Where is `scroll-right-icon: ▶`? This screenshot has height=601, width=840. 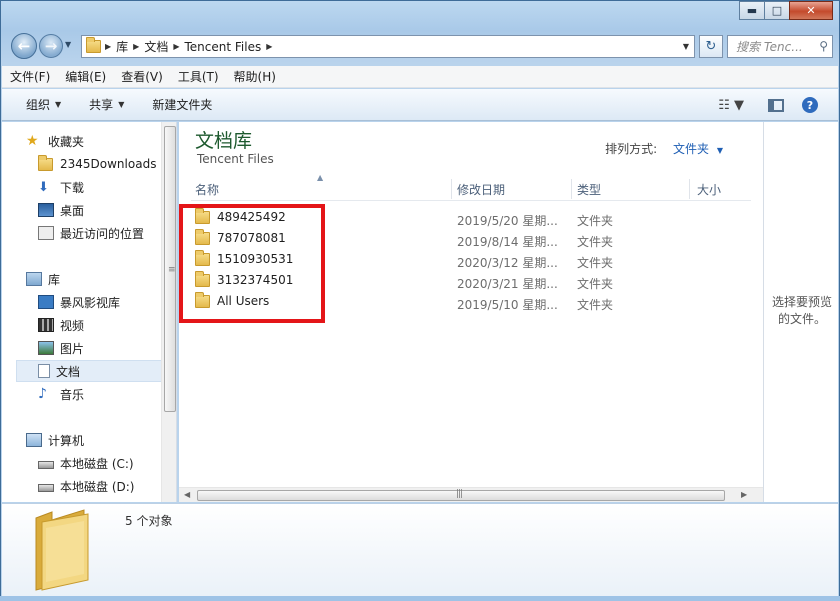 scroll-right-icon: ▶ is located at coordinates (744, 494).